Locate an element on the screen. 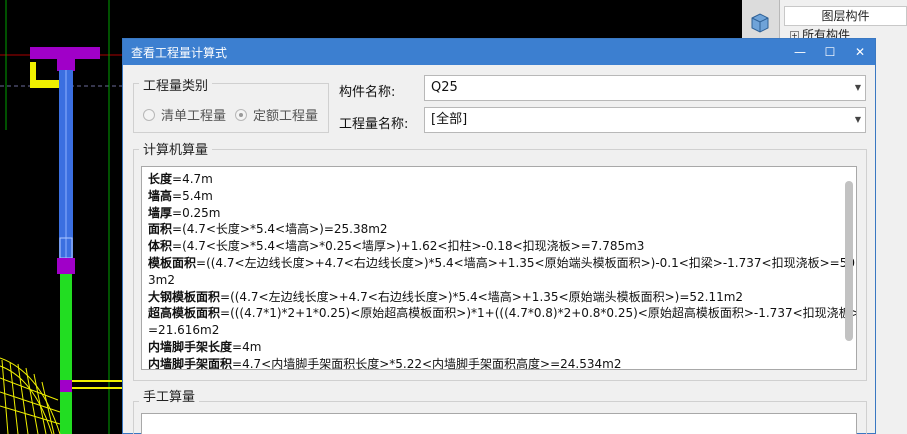 This screenshot has height=434, width=907. manual-calc-textbox is located at coordinates (499, 423).